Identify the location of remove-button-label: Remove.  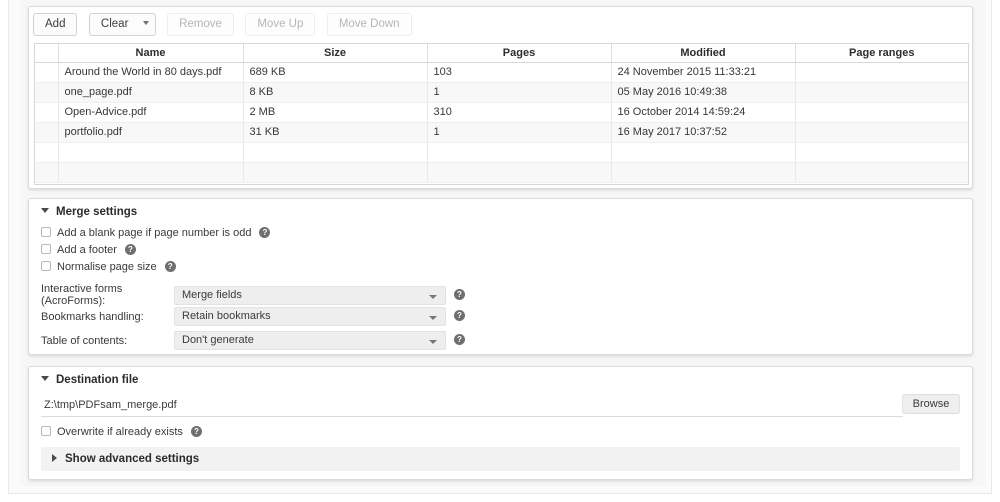
(200, 24).